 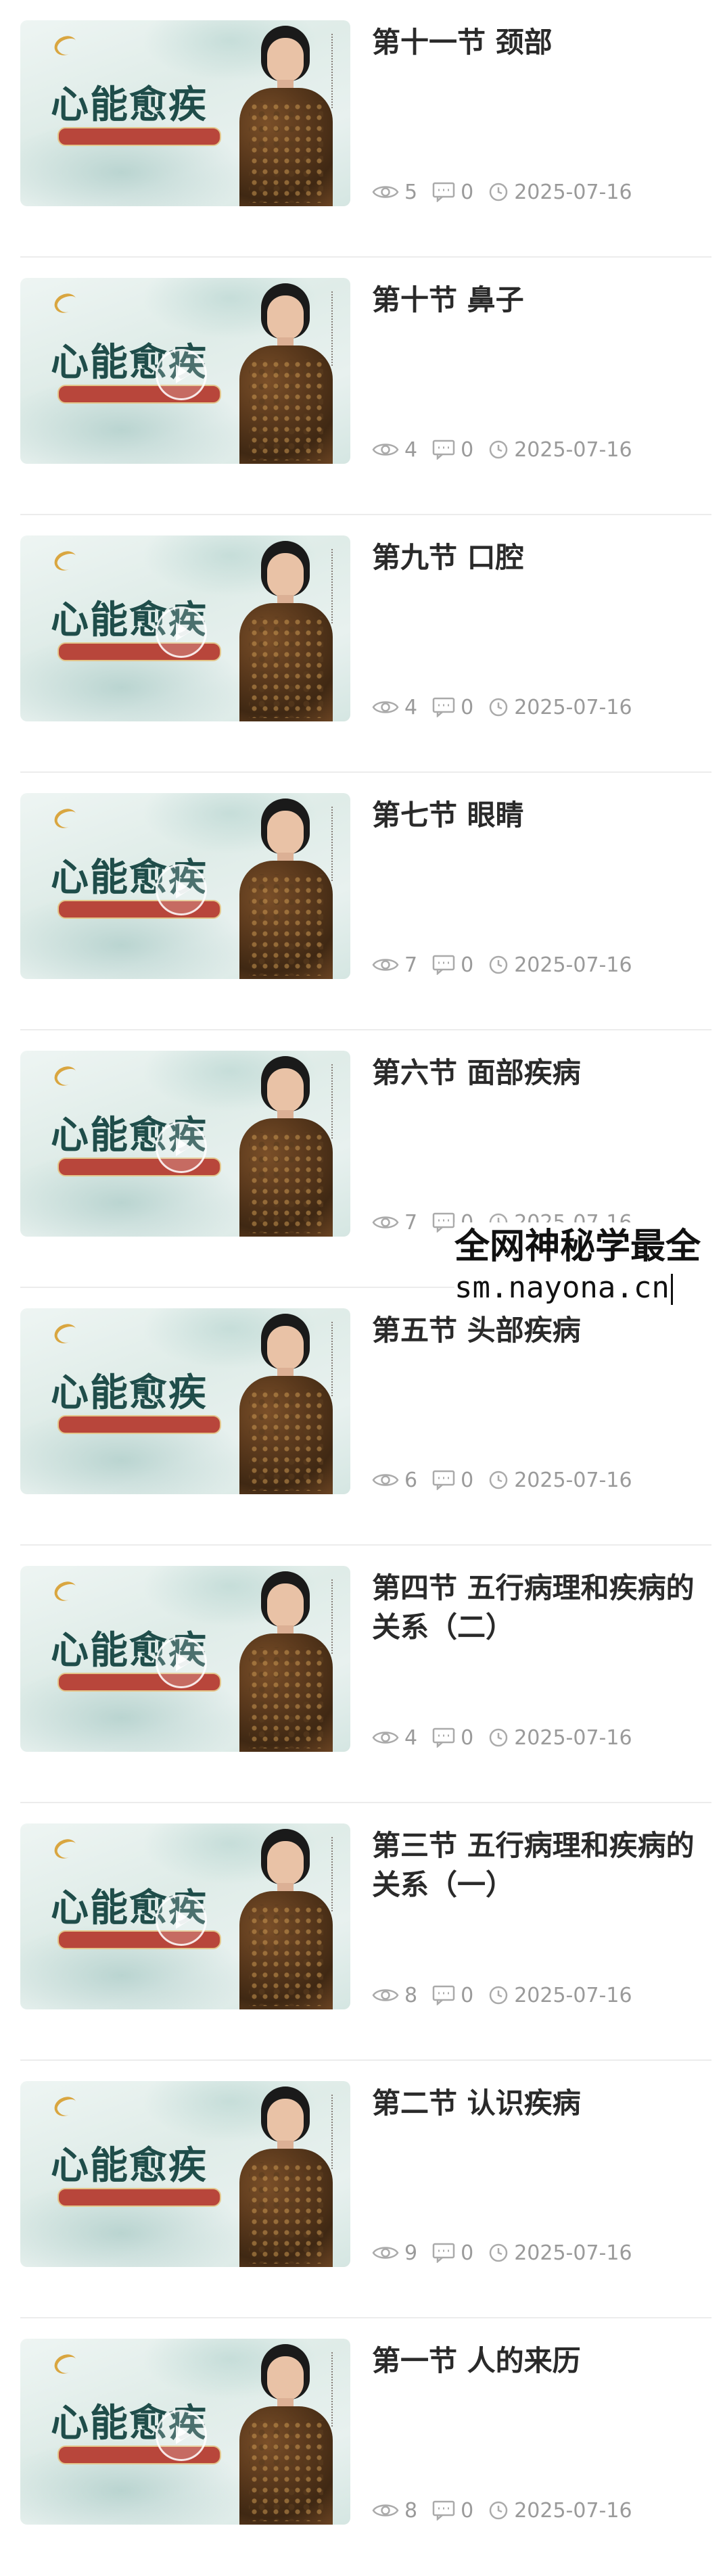 What do you see at coordinates (411, 1480) in the screenshot?
I see `view-count: 6` at bounding box center [411, 1480].